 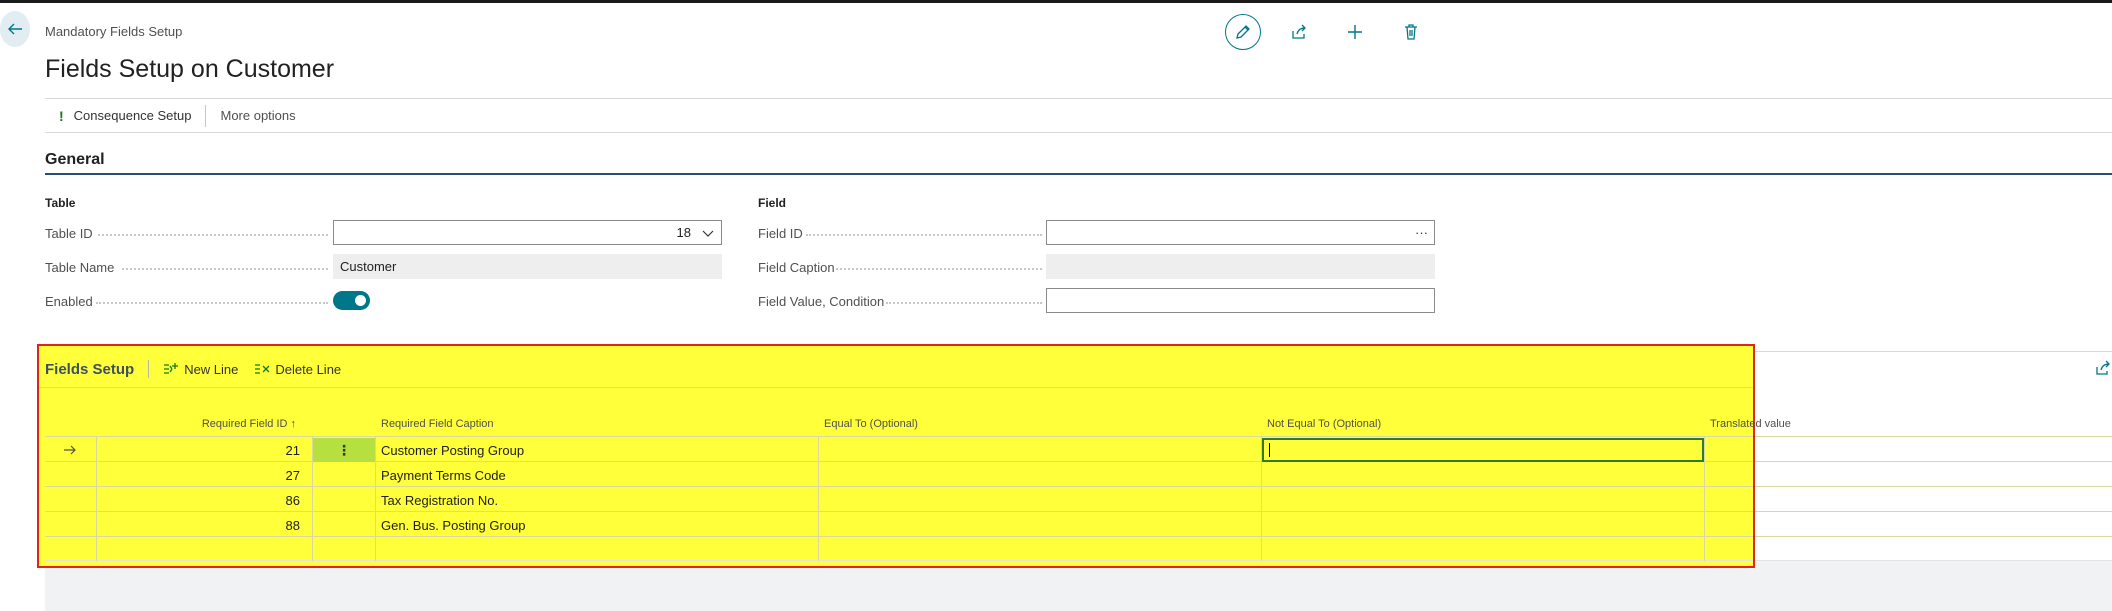 I want to click on consequence-setup-button: ! Consequence Setup, so click(x=125, y=116).